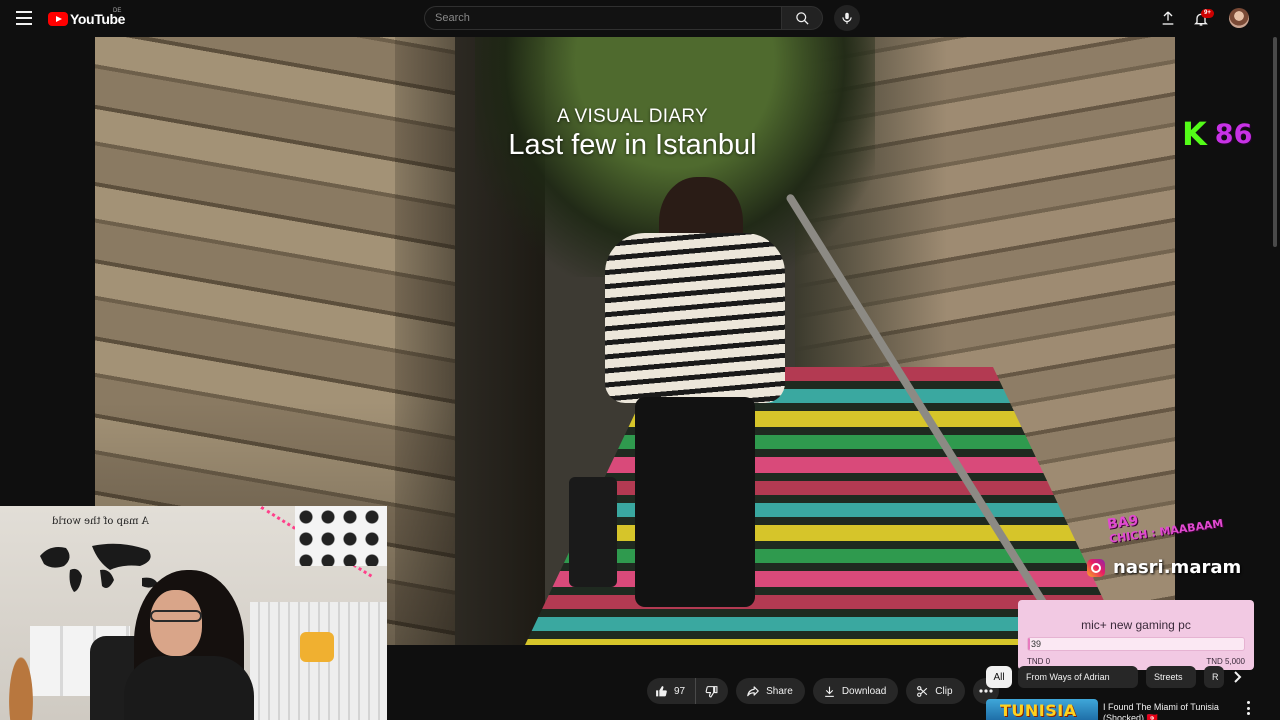 Image resolution: width=1280 pixels, height=720 pixels. What do you see at coordinates (602, 18) in the screenshot?
I see `search-input` at bounding box center [602, 18].